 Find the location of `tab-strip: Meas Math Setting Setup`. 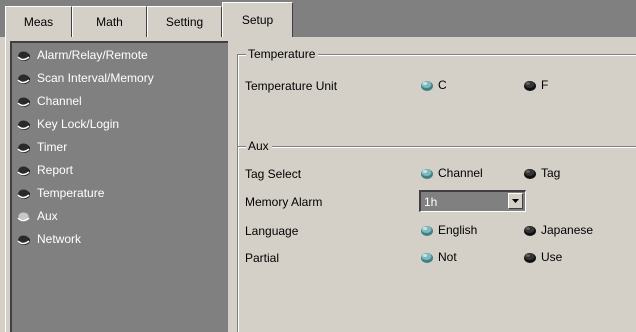

tab-strip: Meas Math Setting Setup is located at coordinates (318, 19).